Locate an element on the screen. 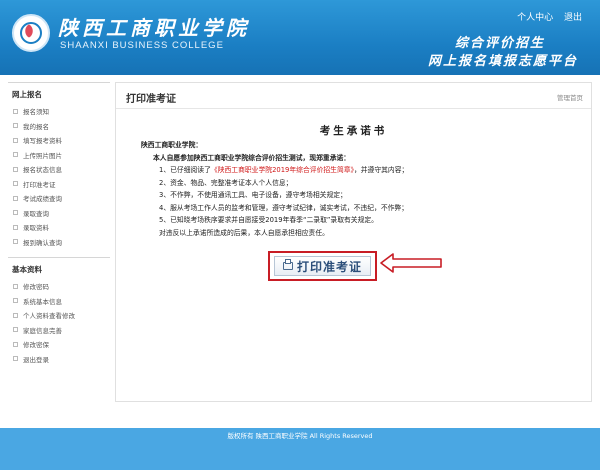  sidebar-item-label: 修改密码 is located at coordinates (36, 287).